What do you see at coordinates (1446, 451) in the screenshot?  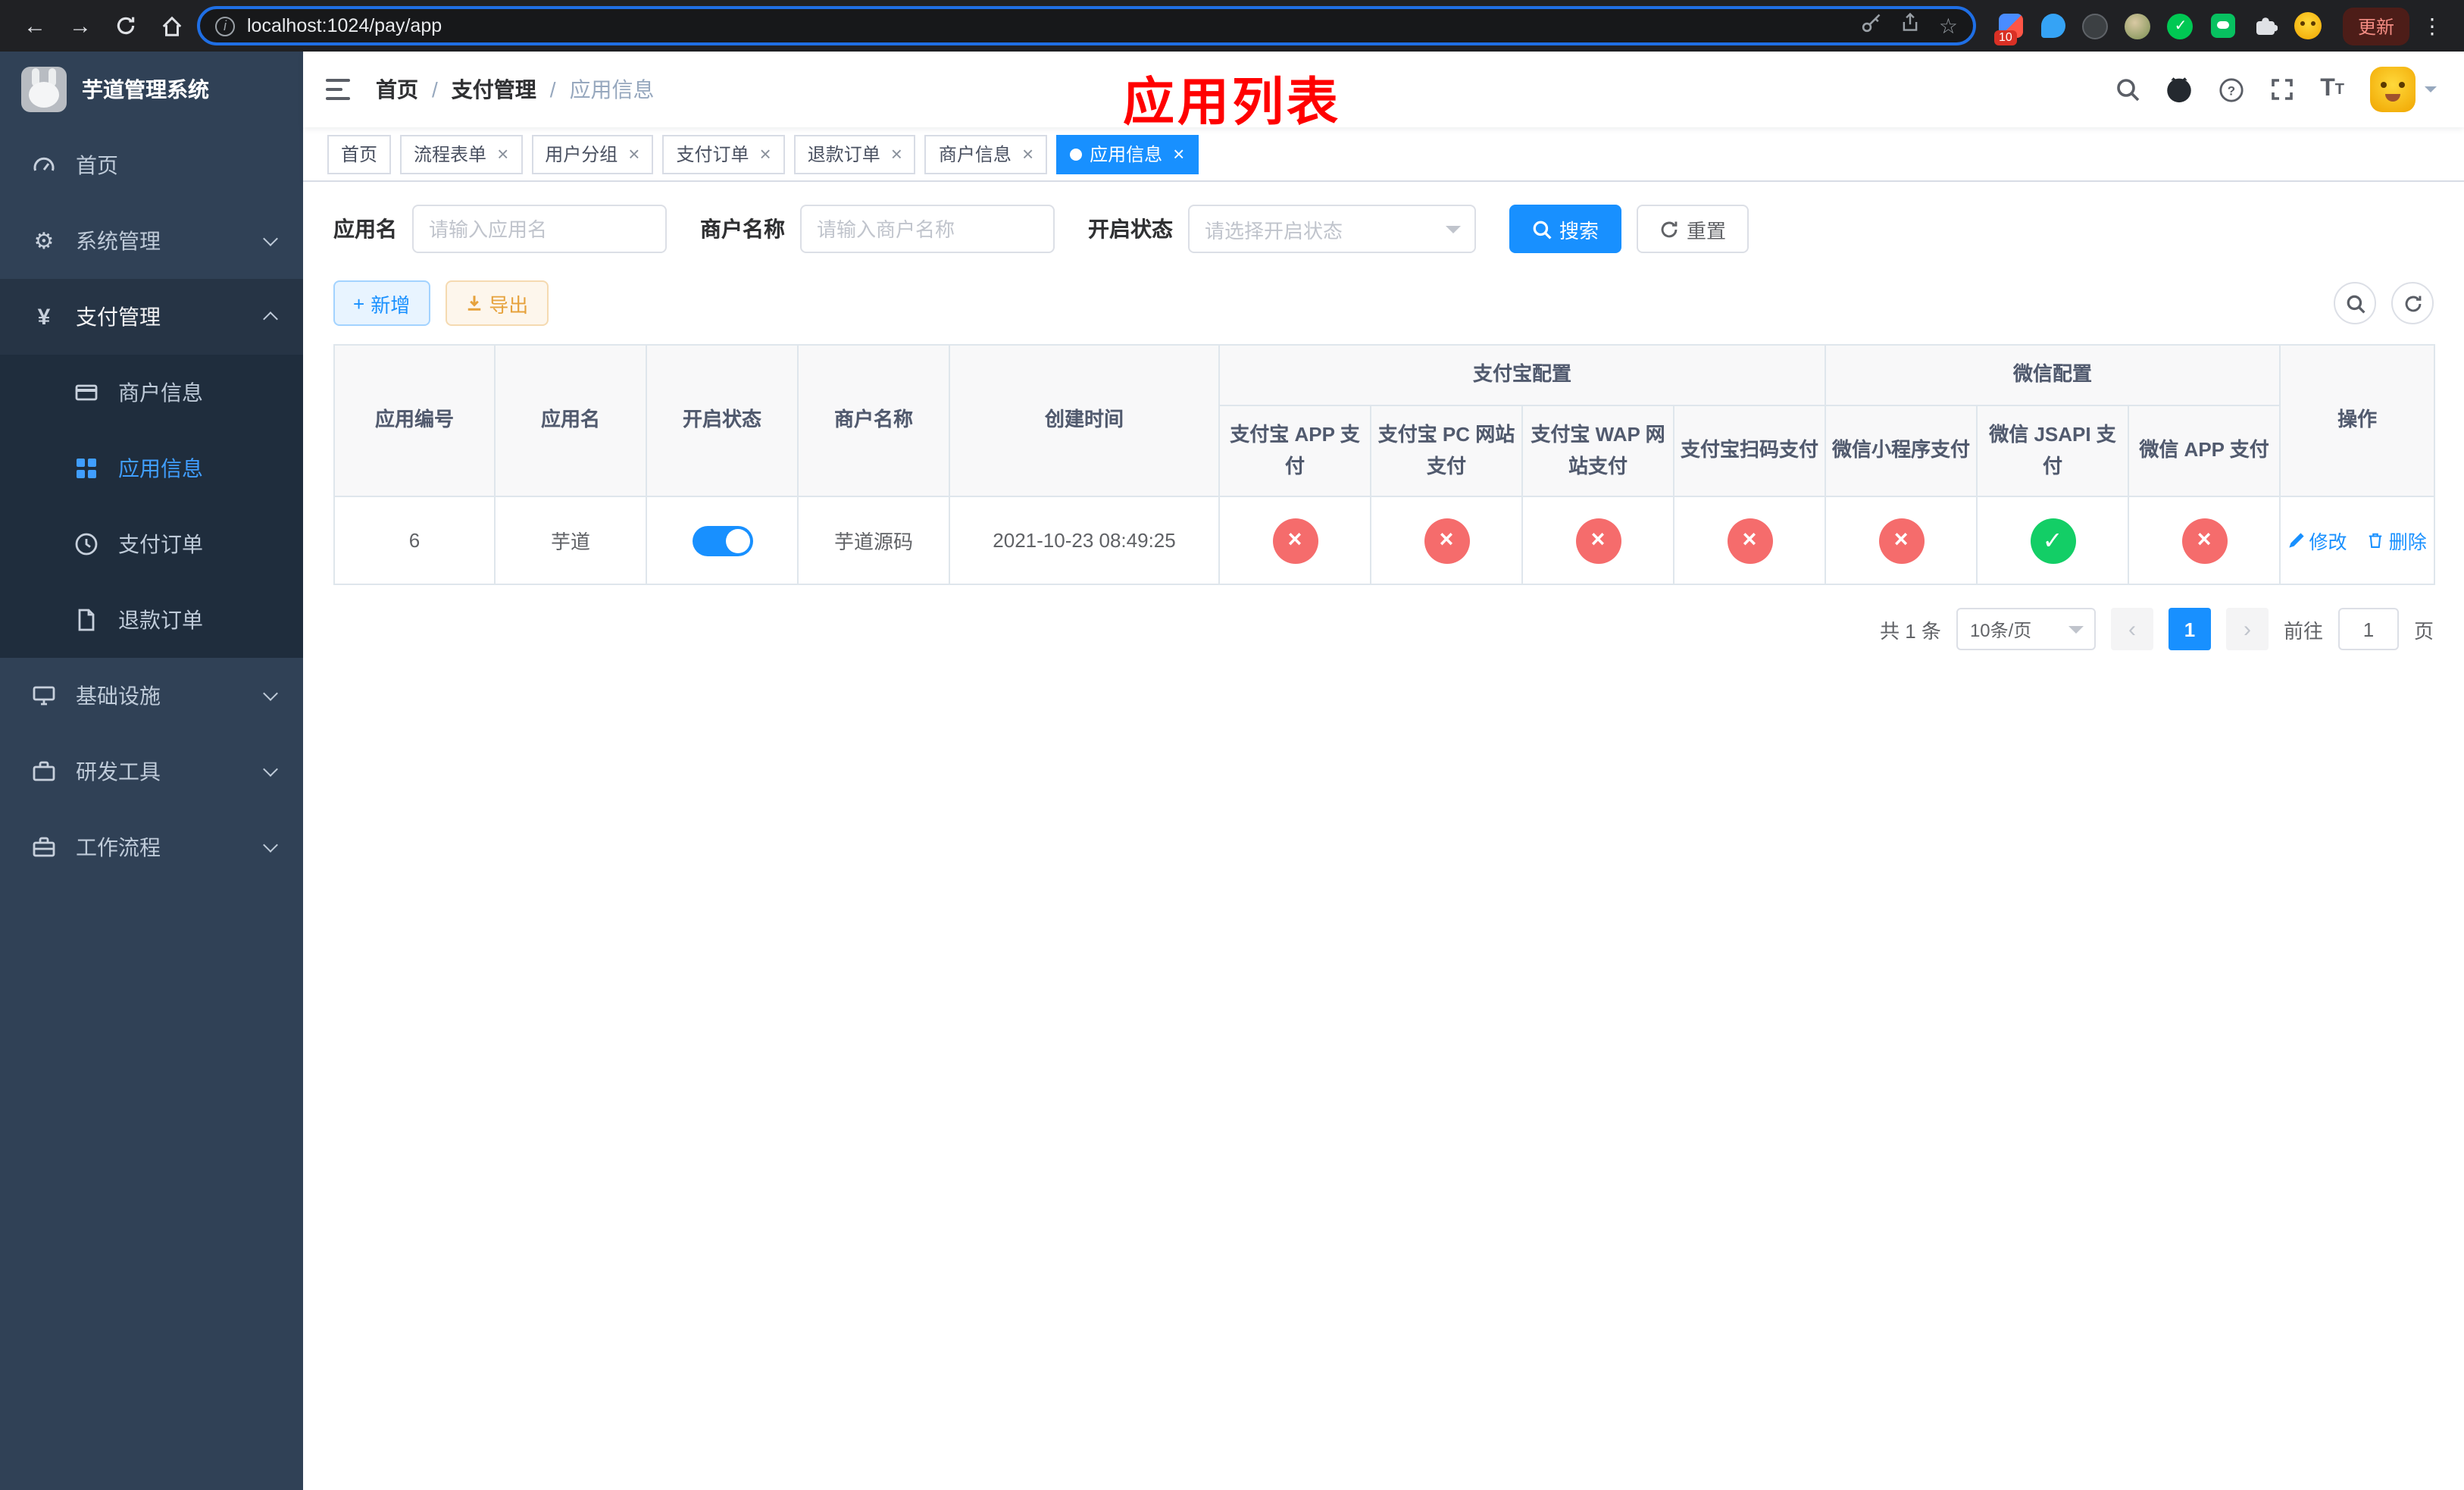 I see `col-header-alipay-pc: 支付宝 PC 网站支付` at bounding box center [1446, 451].